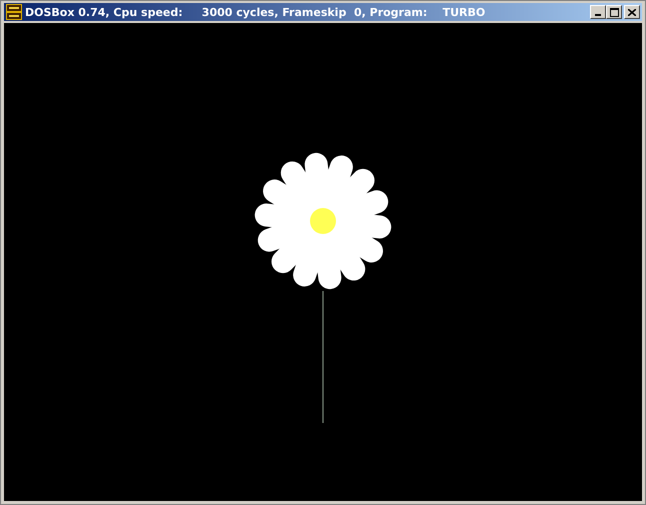 The height and width of the screenshot is (505, 646). What do you see at coordinates (14, 12) in the screenshot?
I see `app-icon` at bounding box center [14, 12].